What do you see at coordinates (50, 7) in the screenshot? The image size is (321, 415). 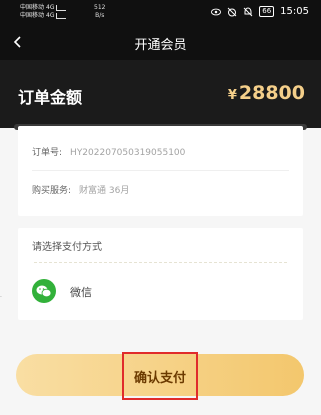 I see `carrier-1-tag: 4G` at bounding box center [50, 7].